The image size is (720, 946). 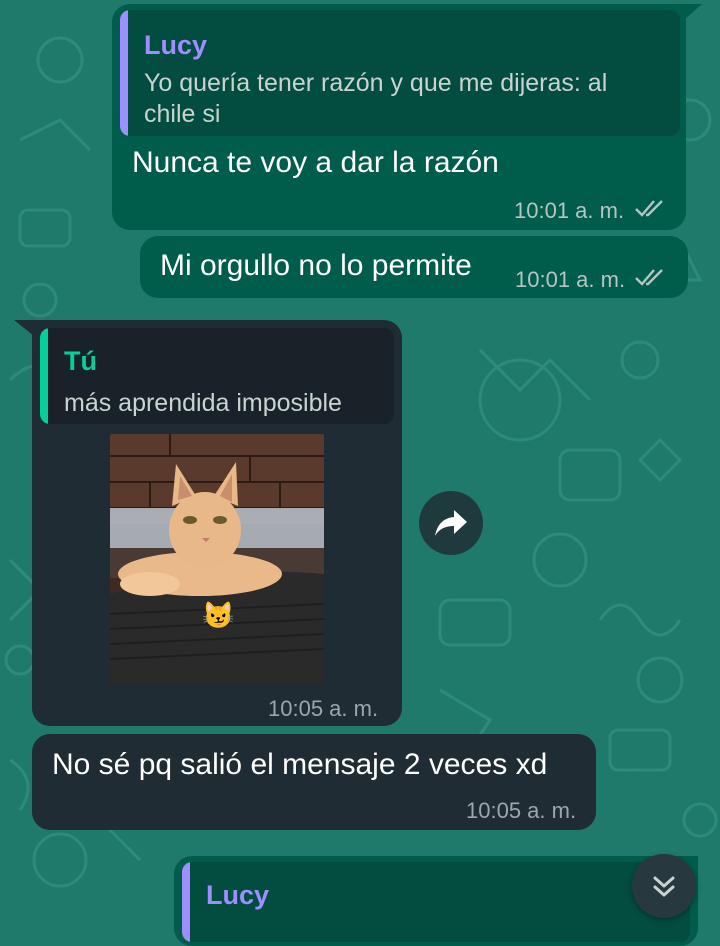 What do you see at coordinates (315, 162) in the screenshot?
I see `message-text: Nunca te voy a dar la razón` at bounding box center [315, 162].